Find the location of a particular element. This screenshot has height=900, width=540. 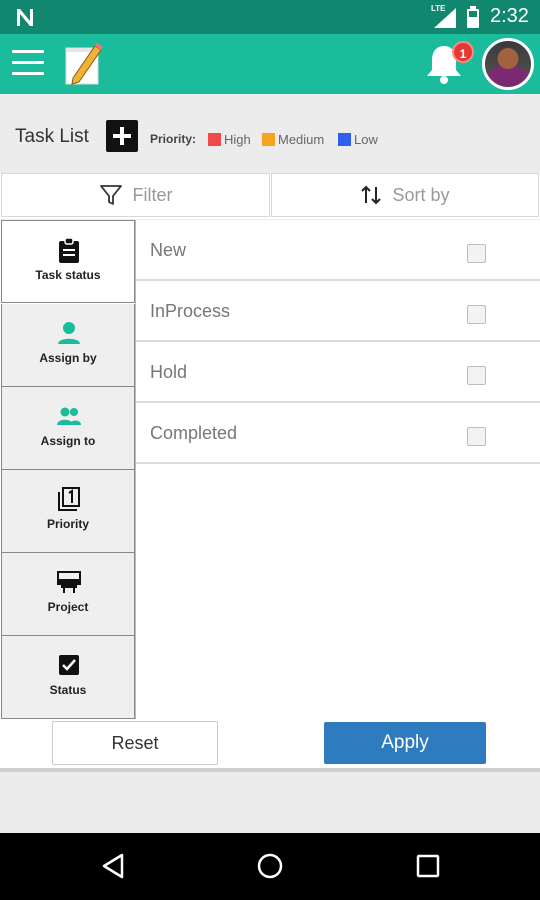

battery-icon is located at coordinates (473, 17).